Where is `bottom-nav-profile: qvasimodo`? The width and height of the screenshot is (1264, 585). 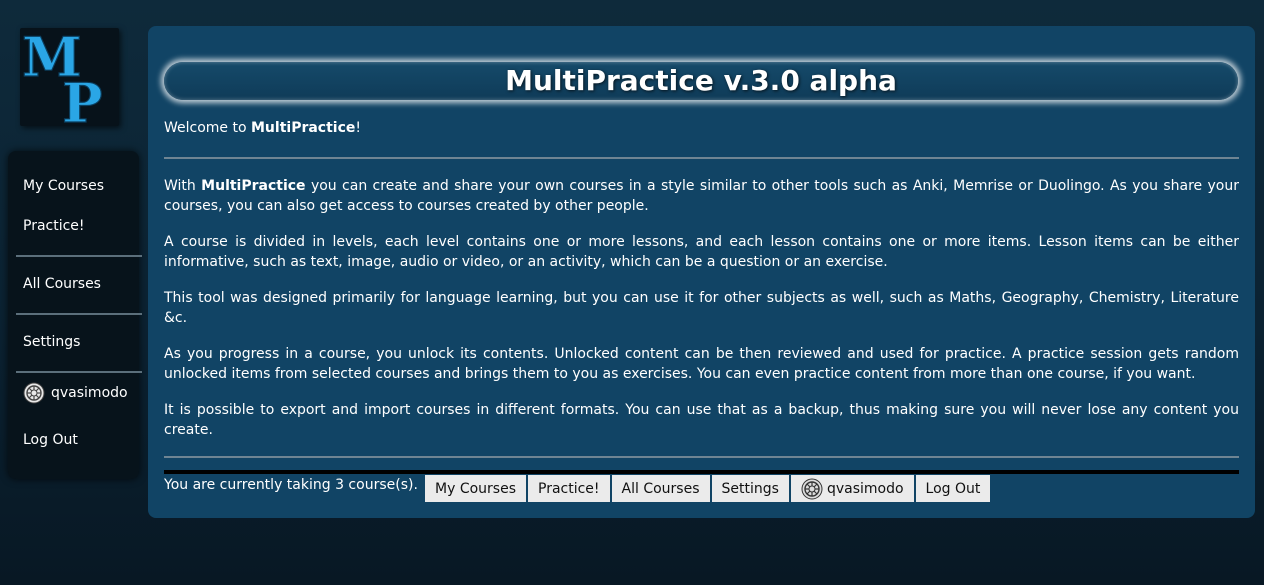 bottom-nav-profile: qvasimodo is located at coordinates (853, 488).